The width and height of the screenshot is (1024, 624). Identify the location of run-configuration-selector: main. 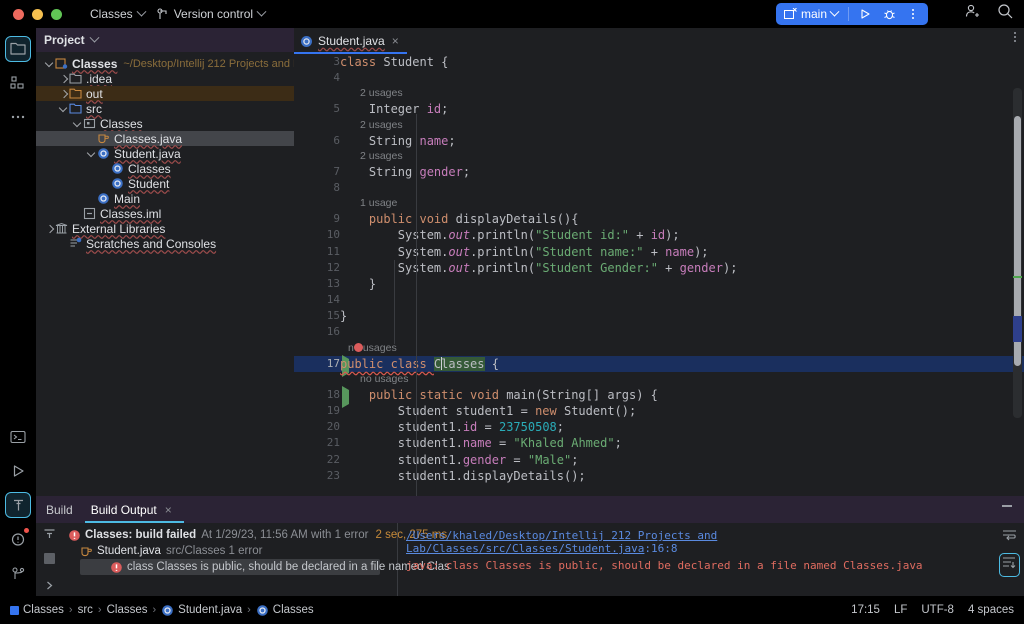
(811, 14).